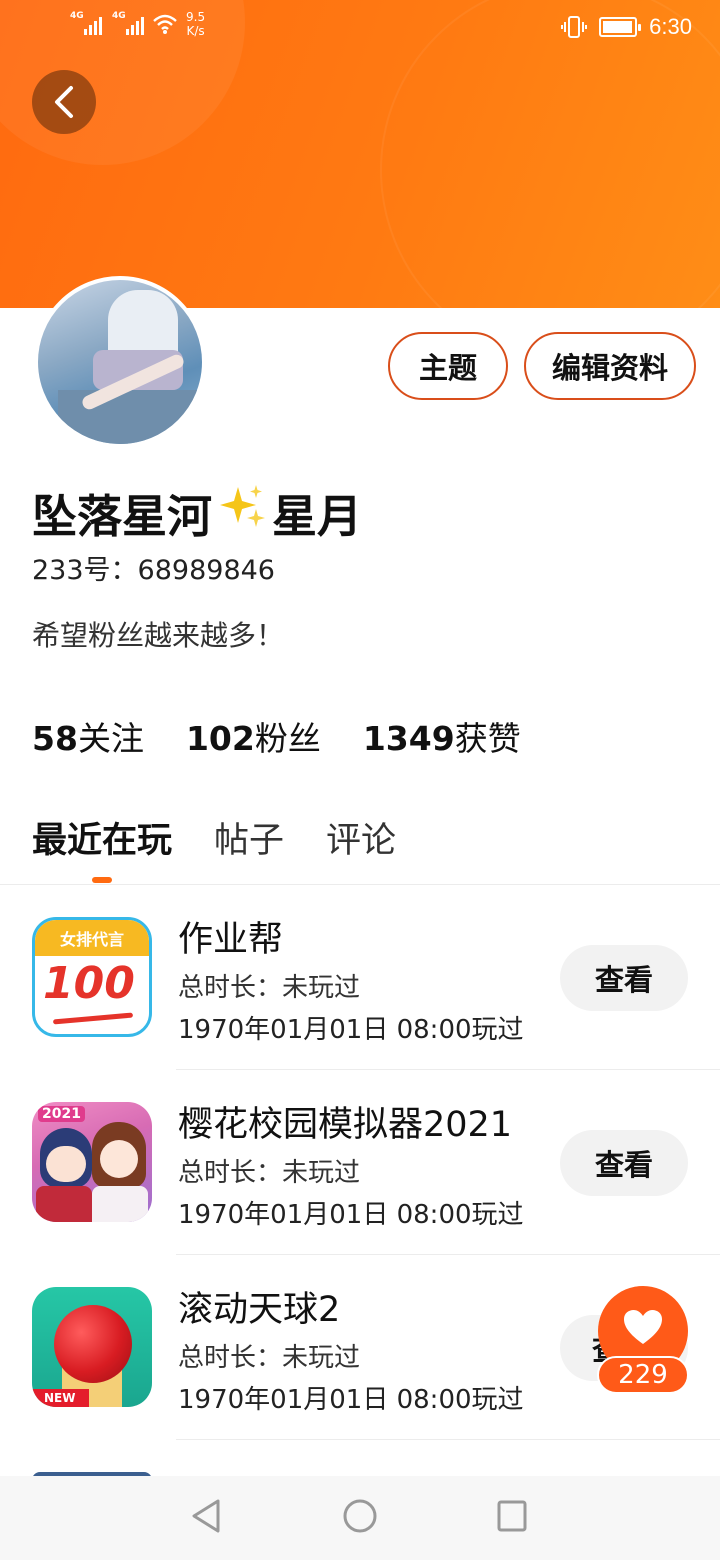 Image resolution: width=720 pixels, height=1560 pixels. What do you see at coordinates (92, 977) in the screenshot?
I see `app-icon-zuoyebang: 女排代言 100` at bounding box center [92, 977].